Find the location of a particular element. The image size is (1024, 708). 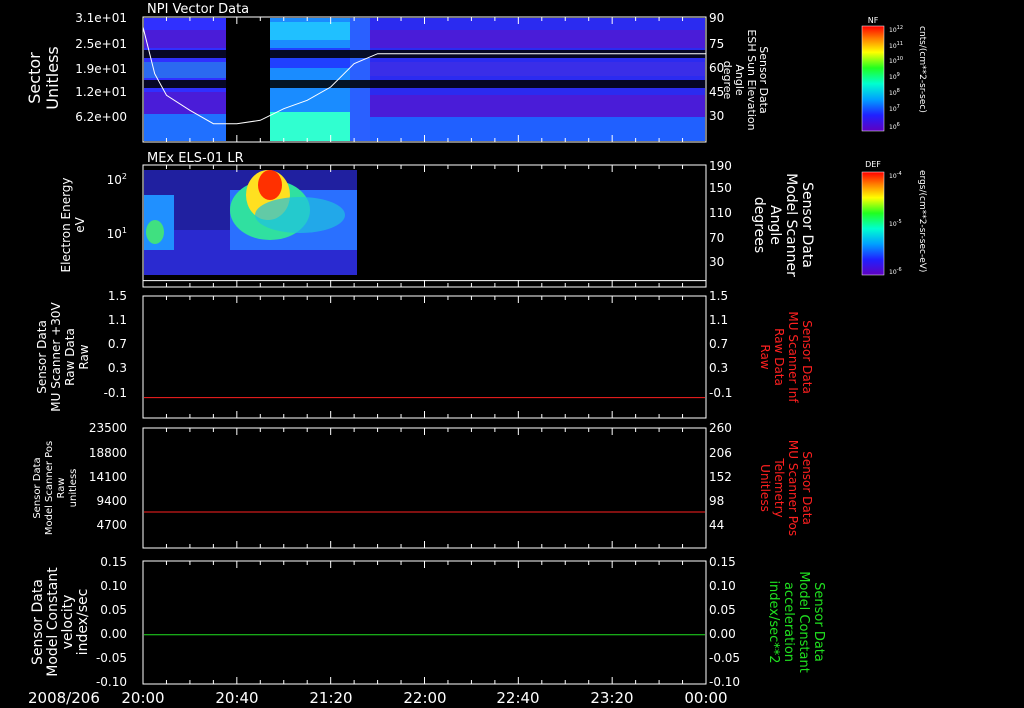

panel-1-left-label: Sector Unitless is located at coordinates (43, 78).